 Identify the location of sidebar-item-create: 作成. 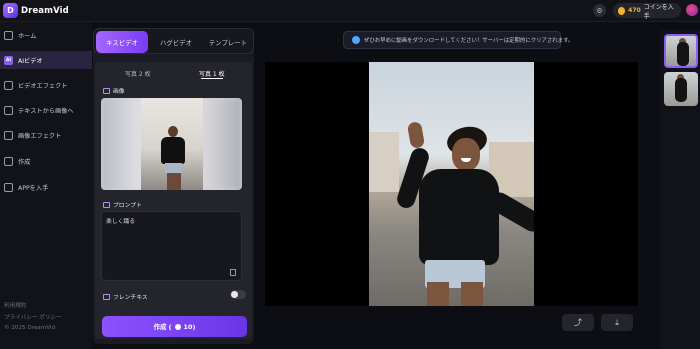
(46, 161).